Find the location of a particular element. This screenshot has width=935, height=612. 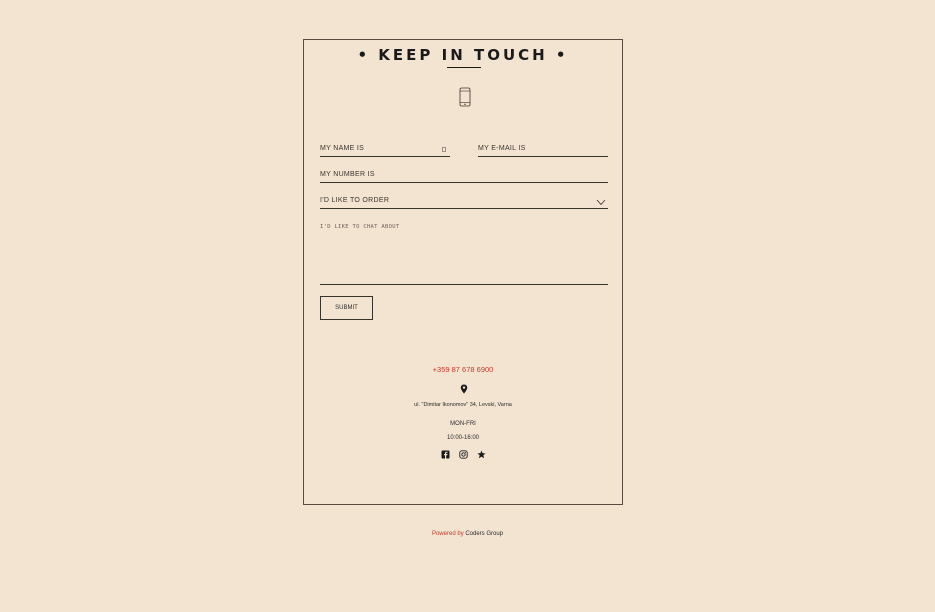

email-field: MY E-MAIL IS is located at coordinates (543, 150).